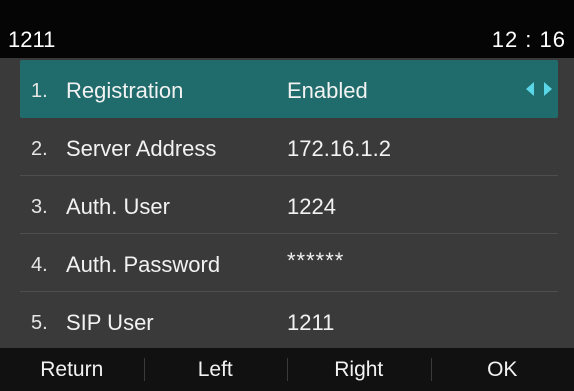 This screenshot has height=391, width=574. I want to click on registration-value: Enabled, so click(327, 91).